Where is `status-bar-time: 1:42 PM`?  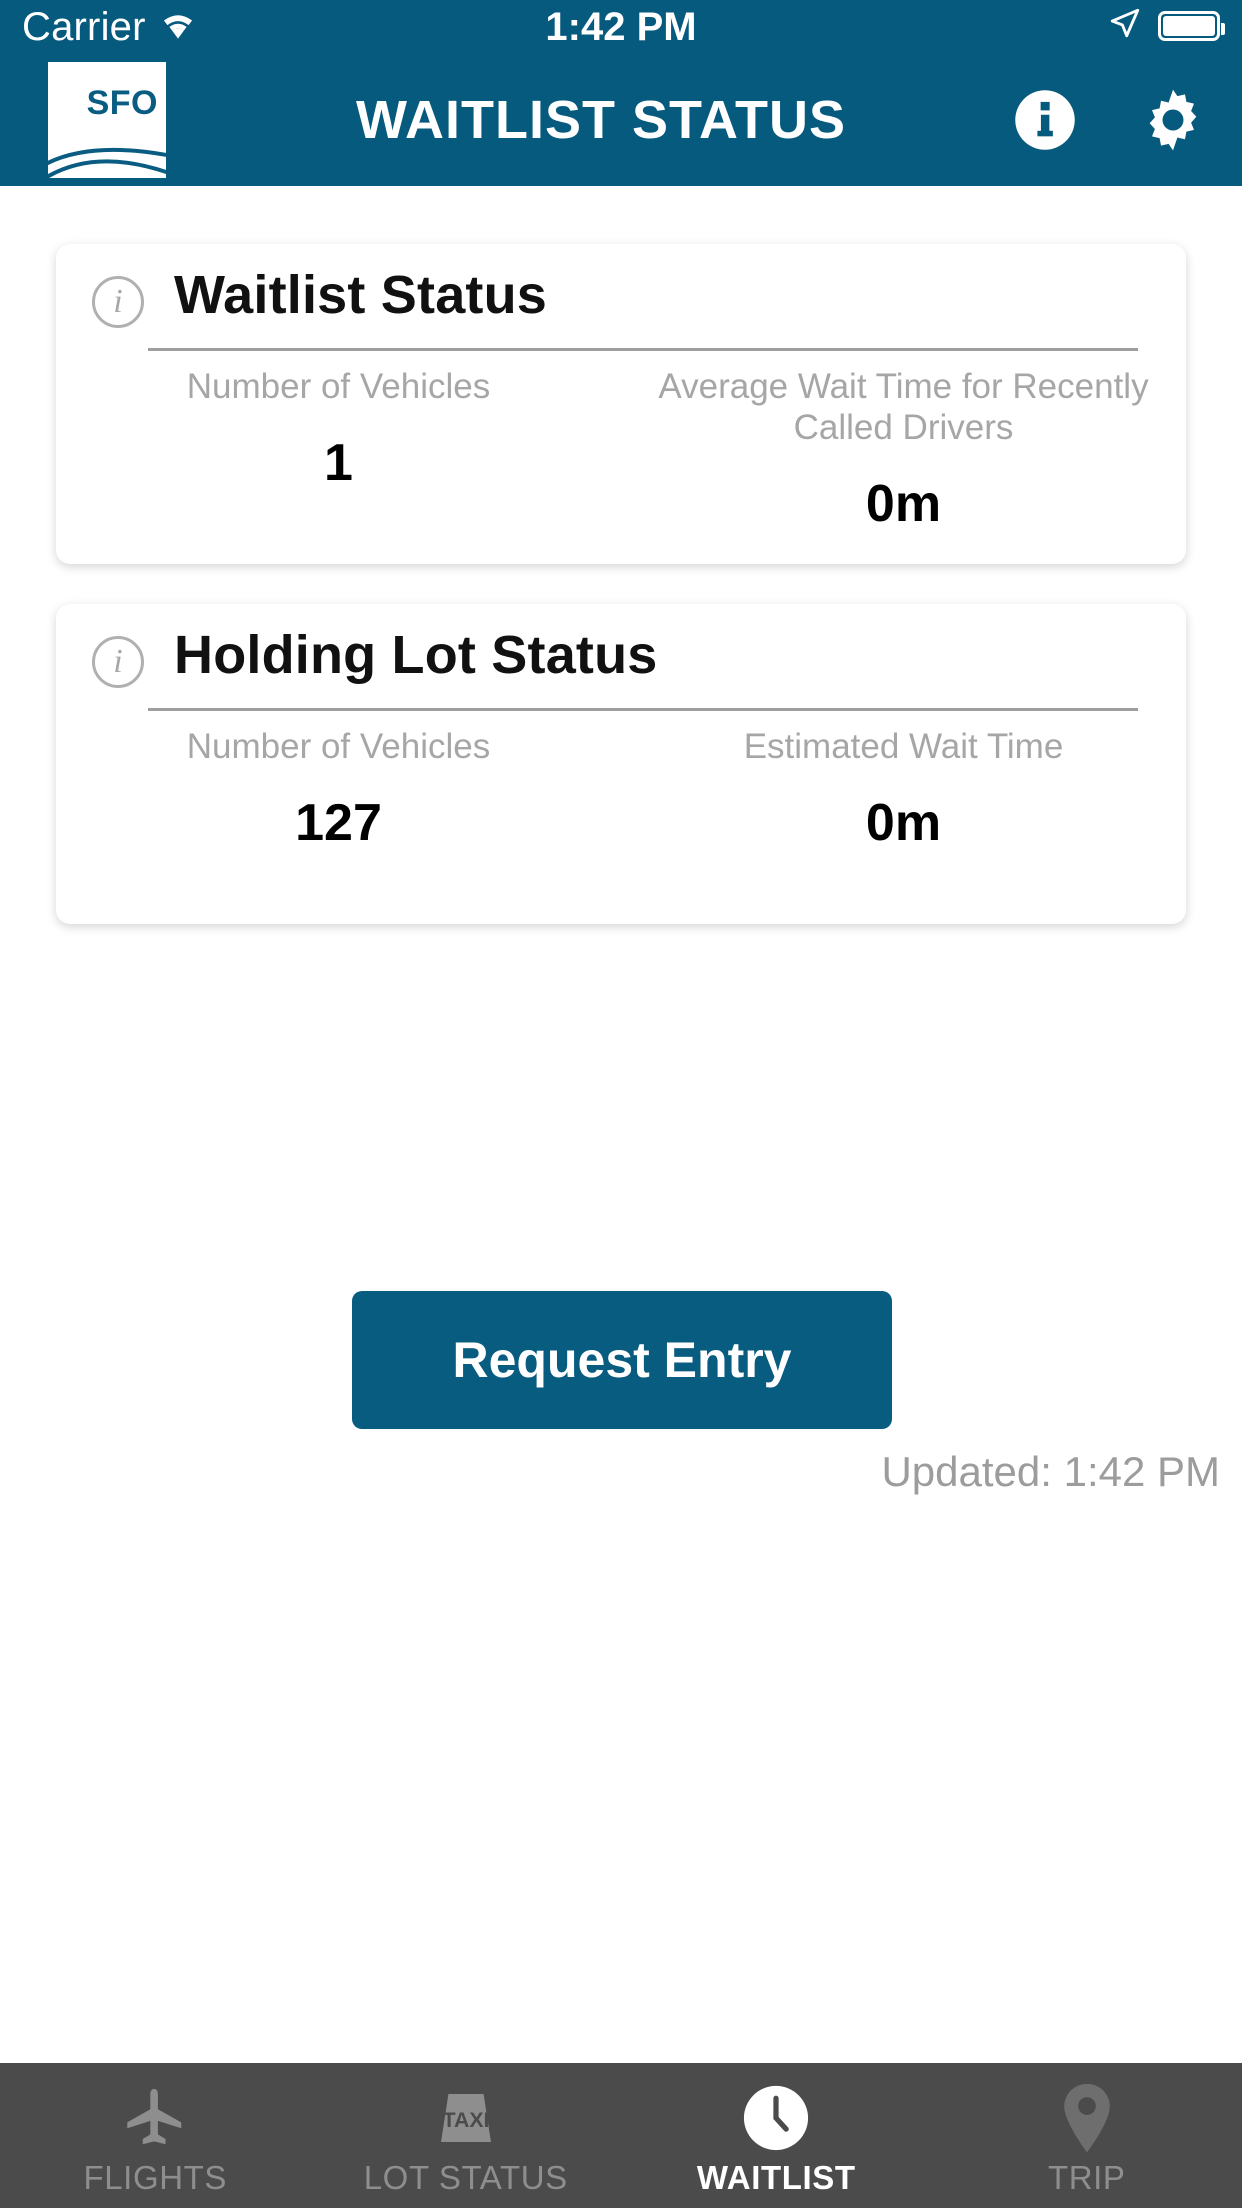 status-bar-time: 1:42 PM is located at coordinates (621, 27).